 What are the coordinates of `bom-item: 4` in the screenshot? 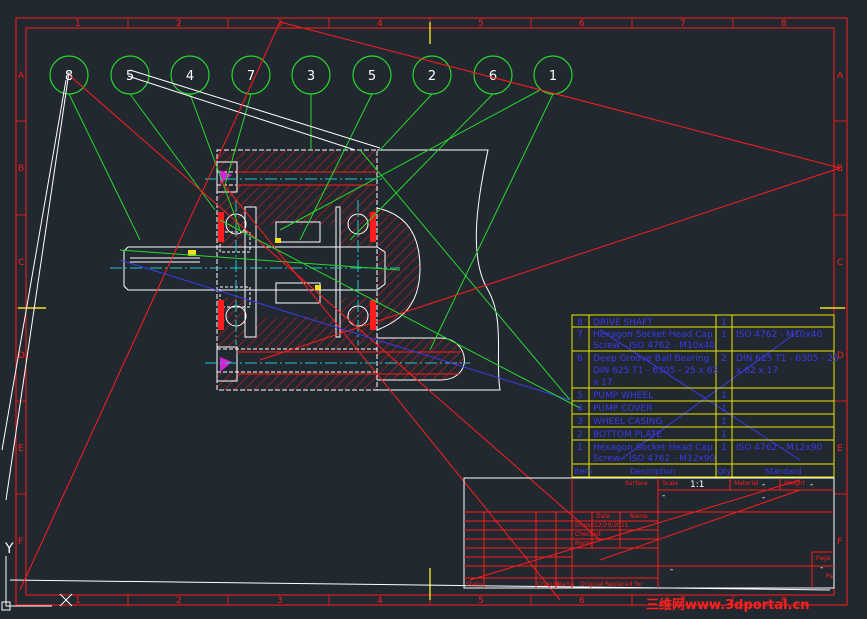 It's located at (580, 409).